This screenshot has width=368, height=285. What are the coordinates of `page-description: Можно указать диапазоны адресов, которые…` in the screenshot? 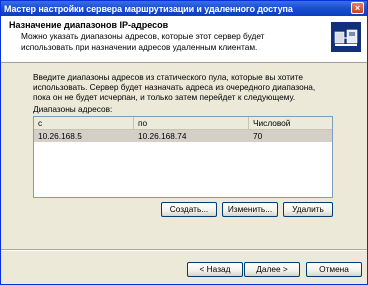 It's located at (143, 41).